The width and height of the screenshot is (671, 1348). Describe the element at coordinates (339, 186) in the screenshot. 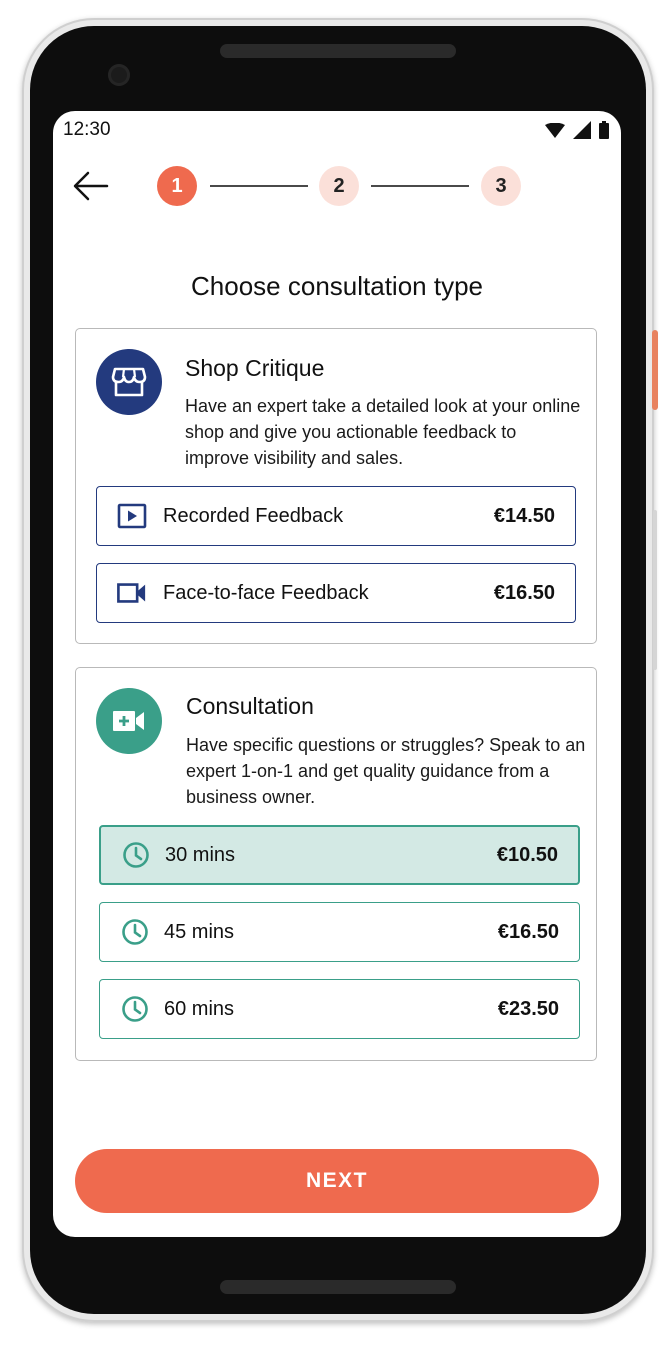

I see `step-2-indicator: 2` at that location.